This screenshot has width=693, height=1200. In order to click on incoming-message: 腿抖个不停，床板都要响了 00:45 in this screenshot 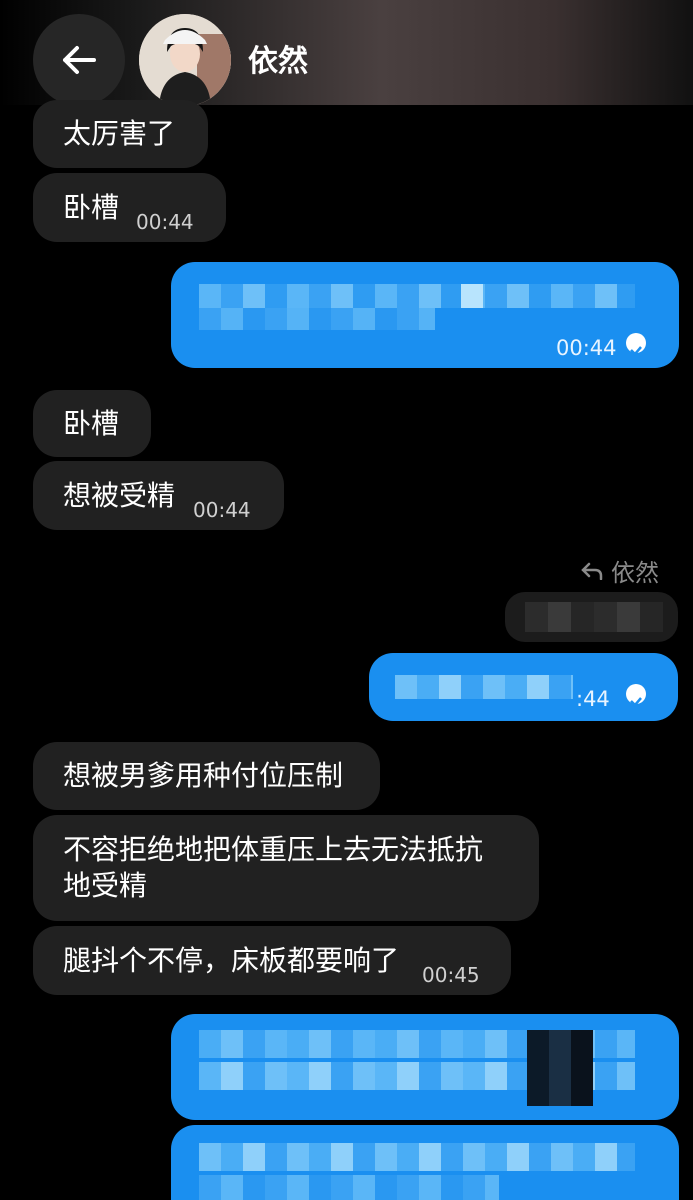, I will do `click(272, 960)`.